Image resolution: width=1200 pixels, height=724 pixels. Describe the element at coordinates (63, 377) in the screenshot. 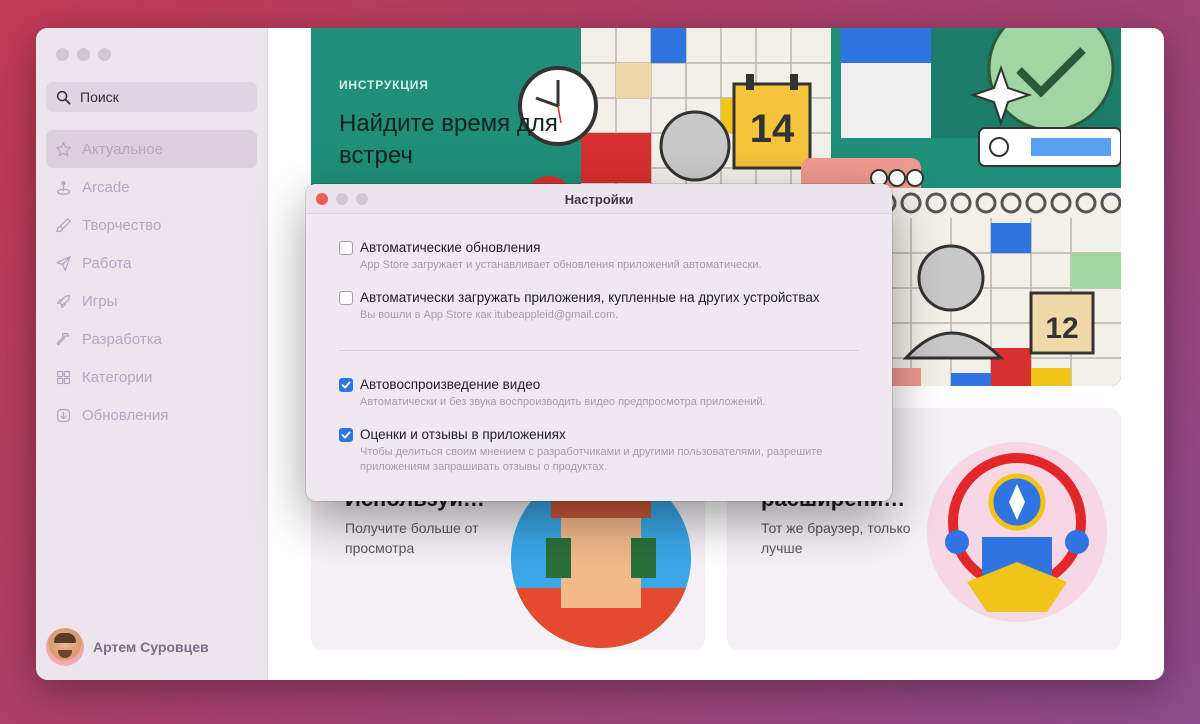

I see `grid-icon` at that location.